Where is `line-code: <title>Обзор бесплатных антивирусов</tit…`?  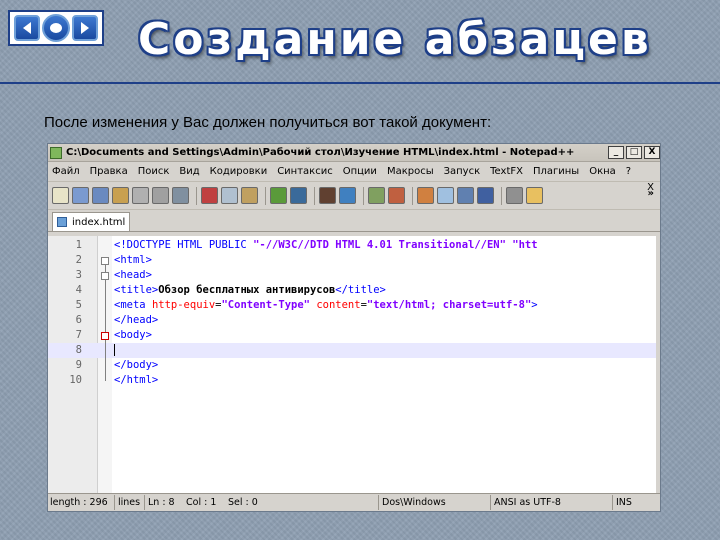
line-code: <title>Обзор бесплатных антивирусов</tit… is located at coordinates (250, 290).